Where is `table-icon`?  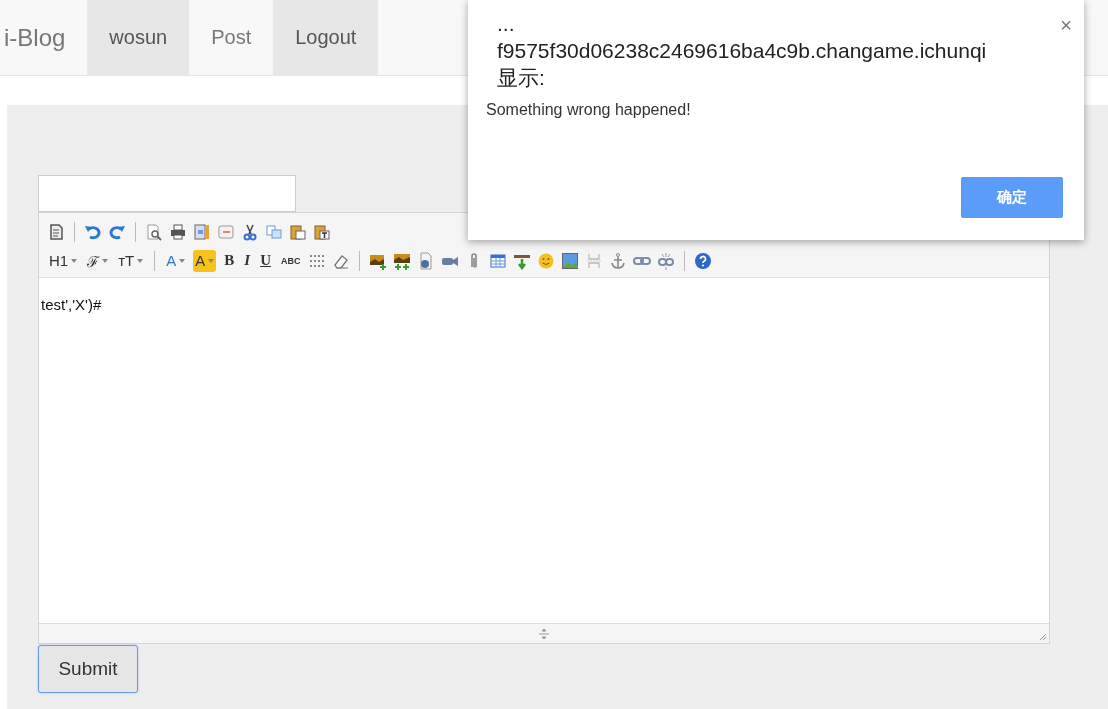 table-icon is located at coordinates (498, 260).